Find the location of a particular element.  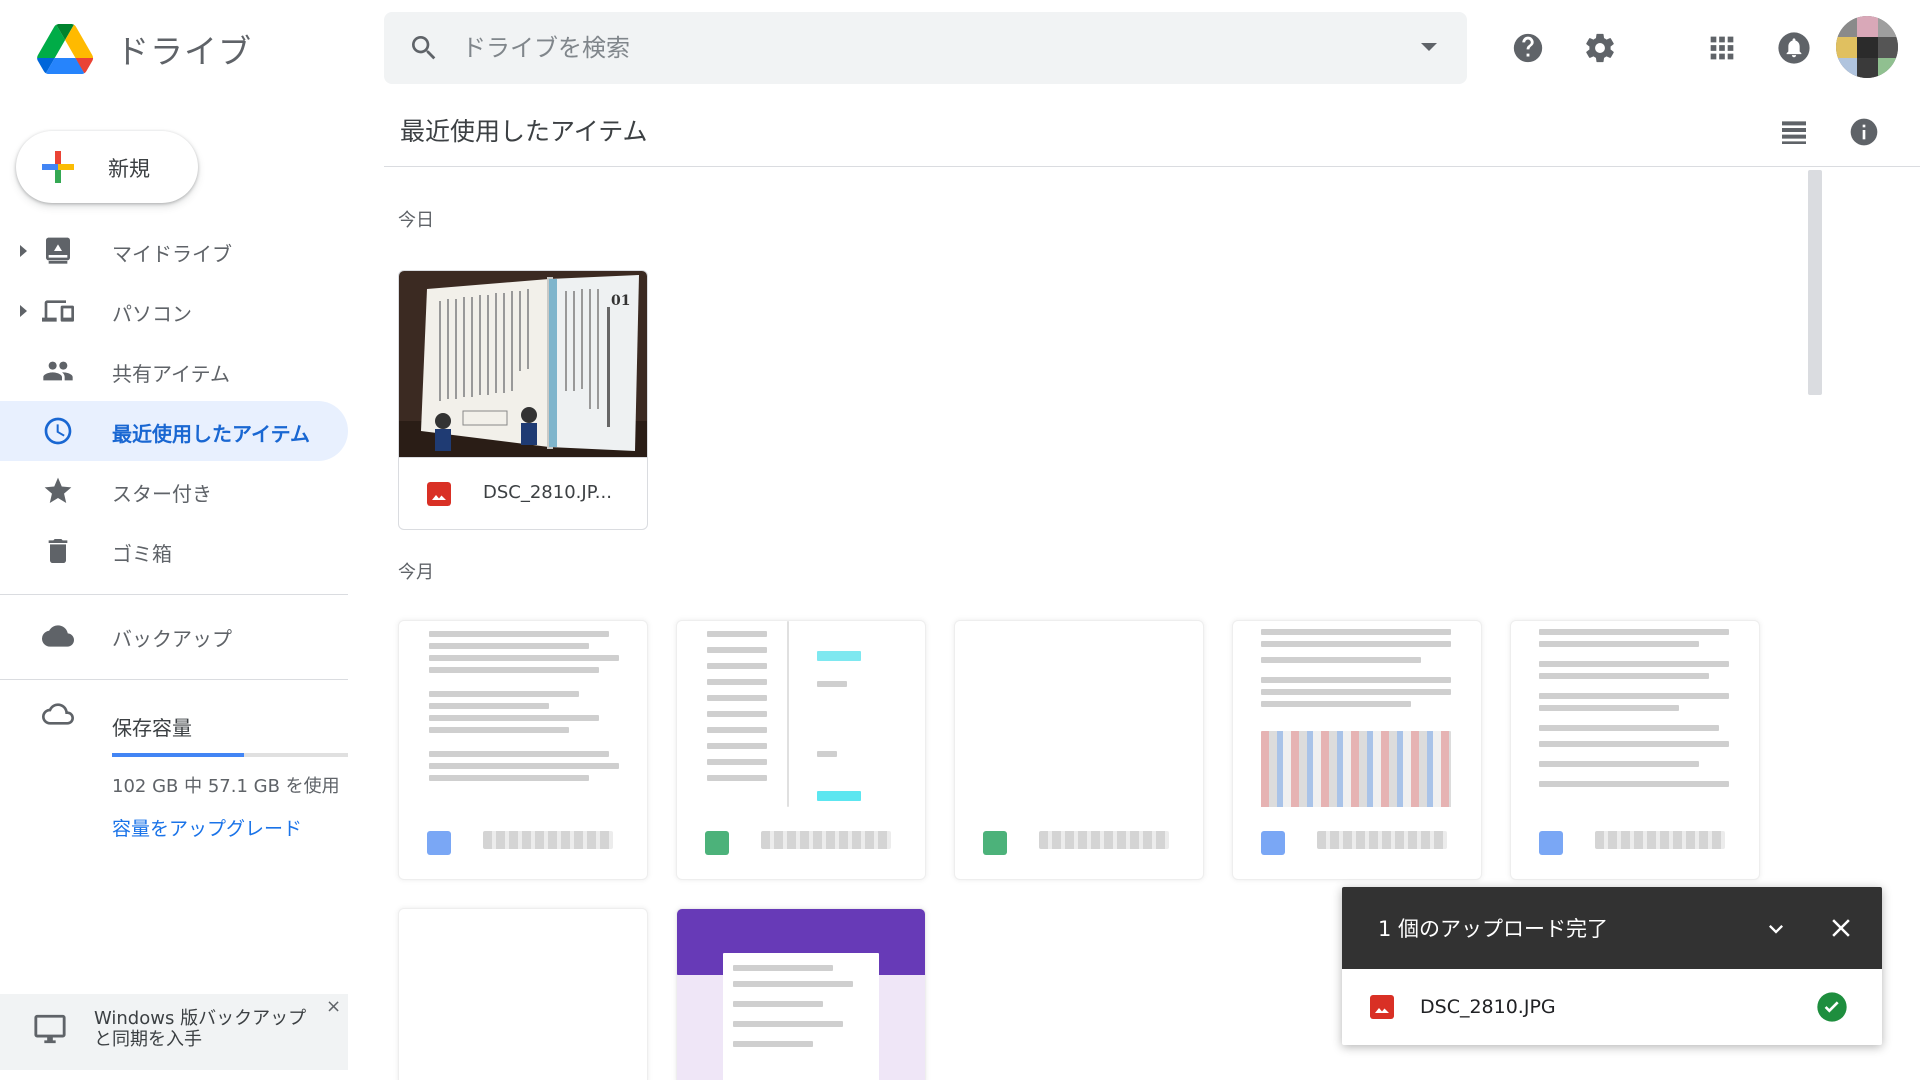

storage-usage-bar is located at coordinates (230, 755).